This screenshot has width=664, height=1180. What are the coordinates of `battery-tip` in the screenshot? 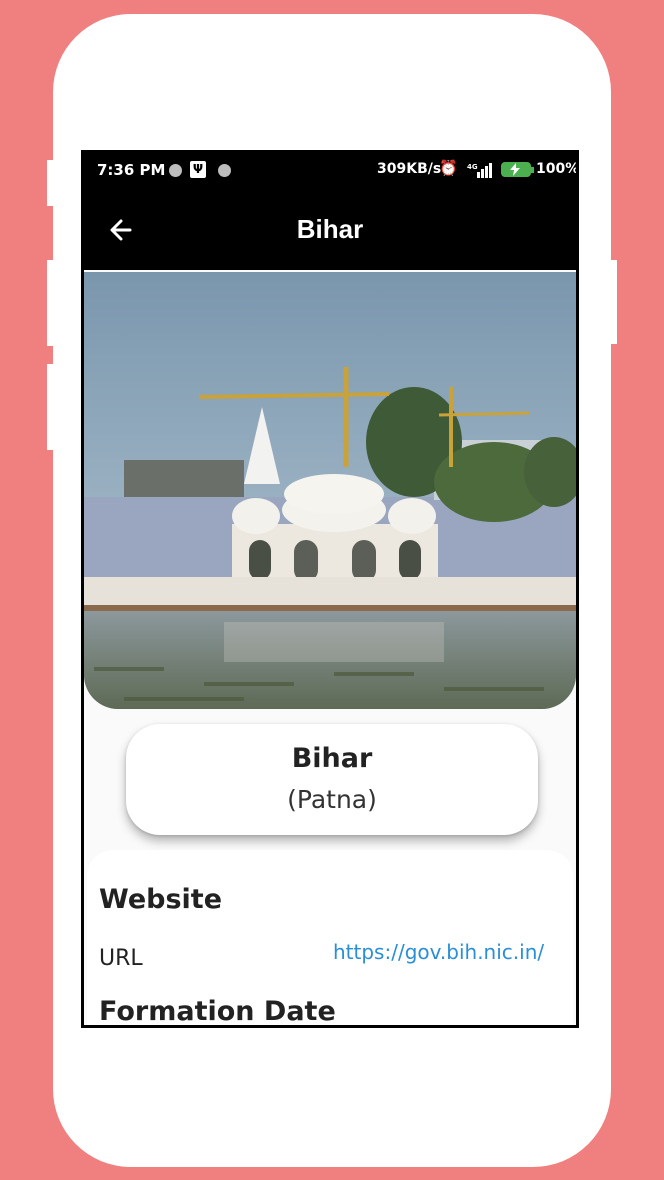 It's located at (532, 170).